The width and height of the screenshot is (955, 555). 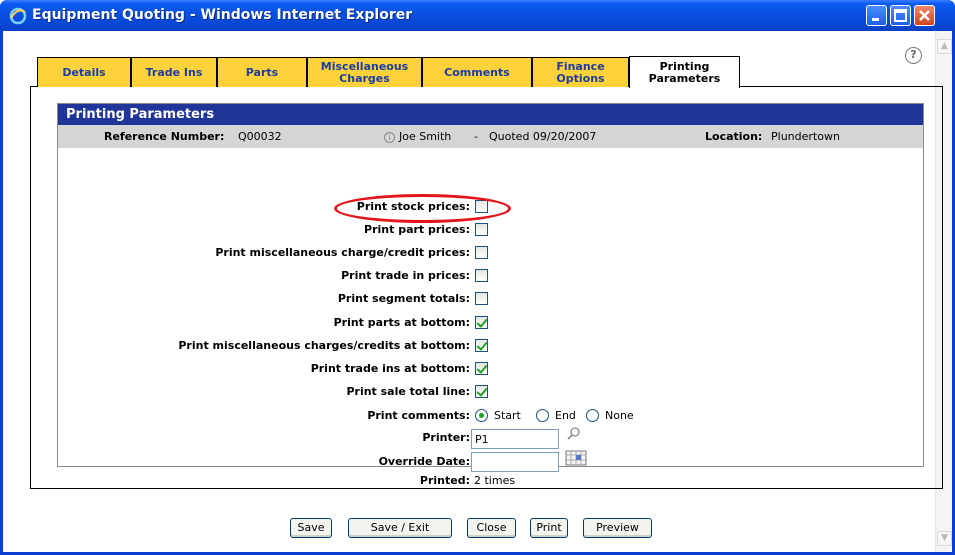 I want to click on option-print-trade-in-prices: Print trade in prices:, so click(x=405, y=275).